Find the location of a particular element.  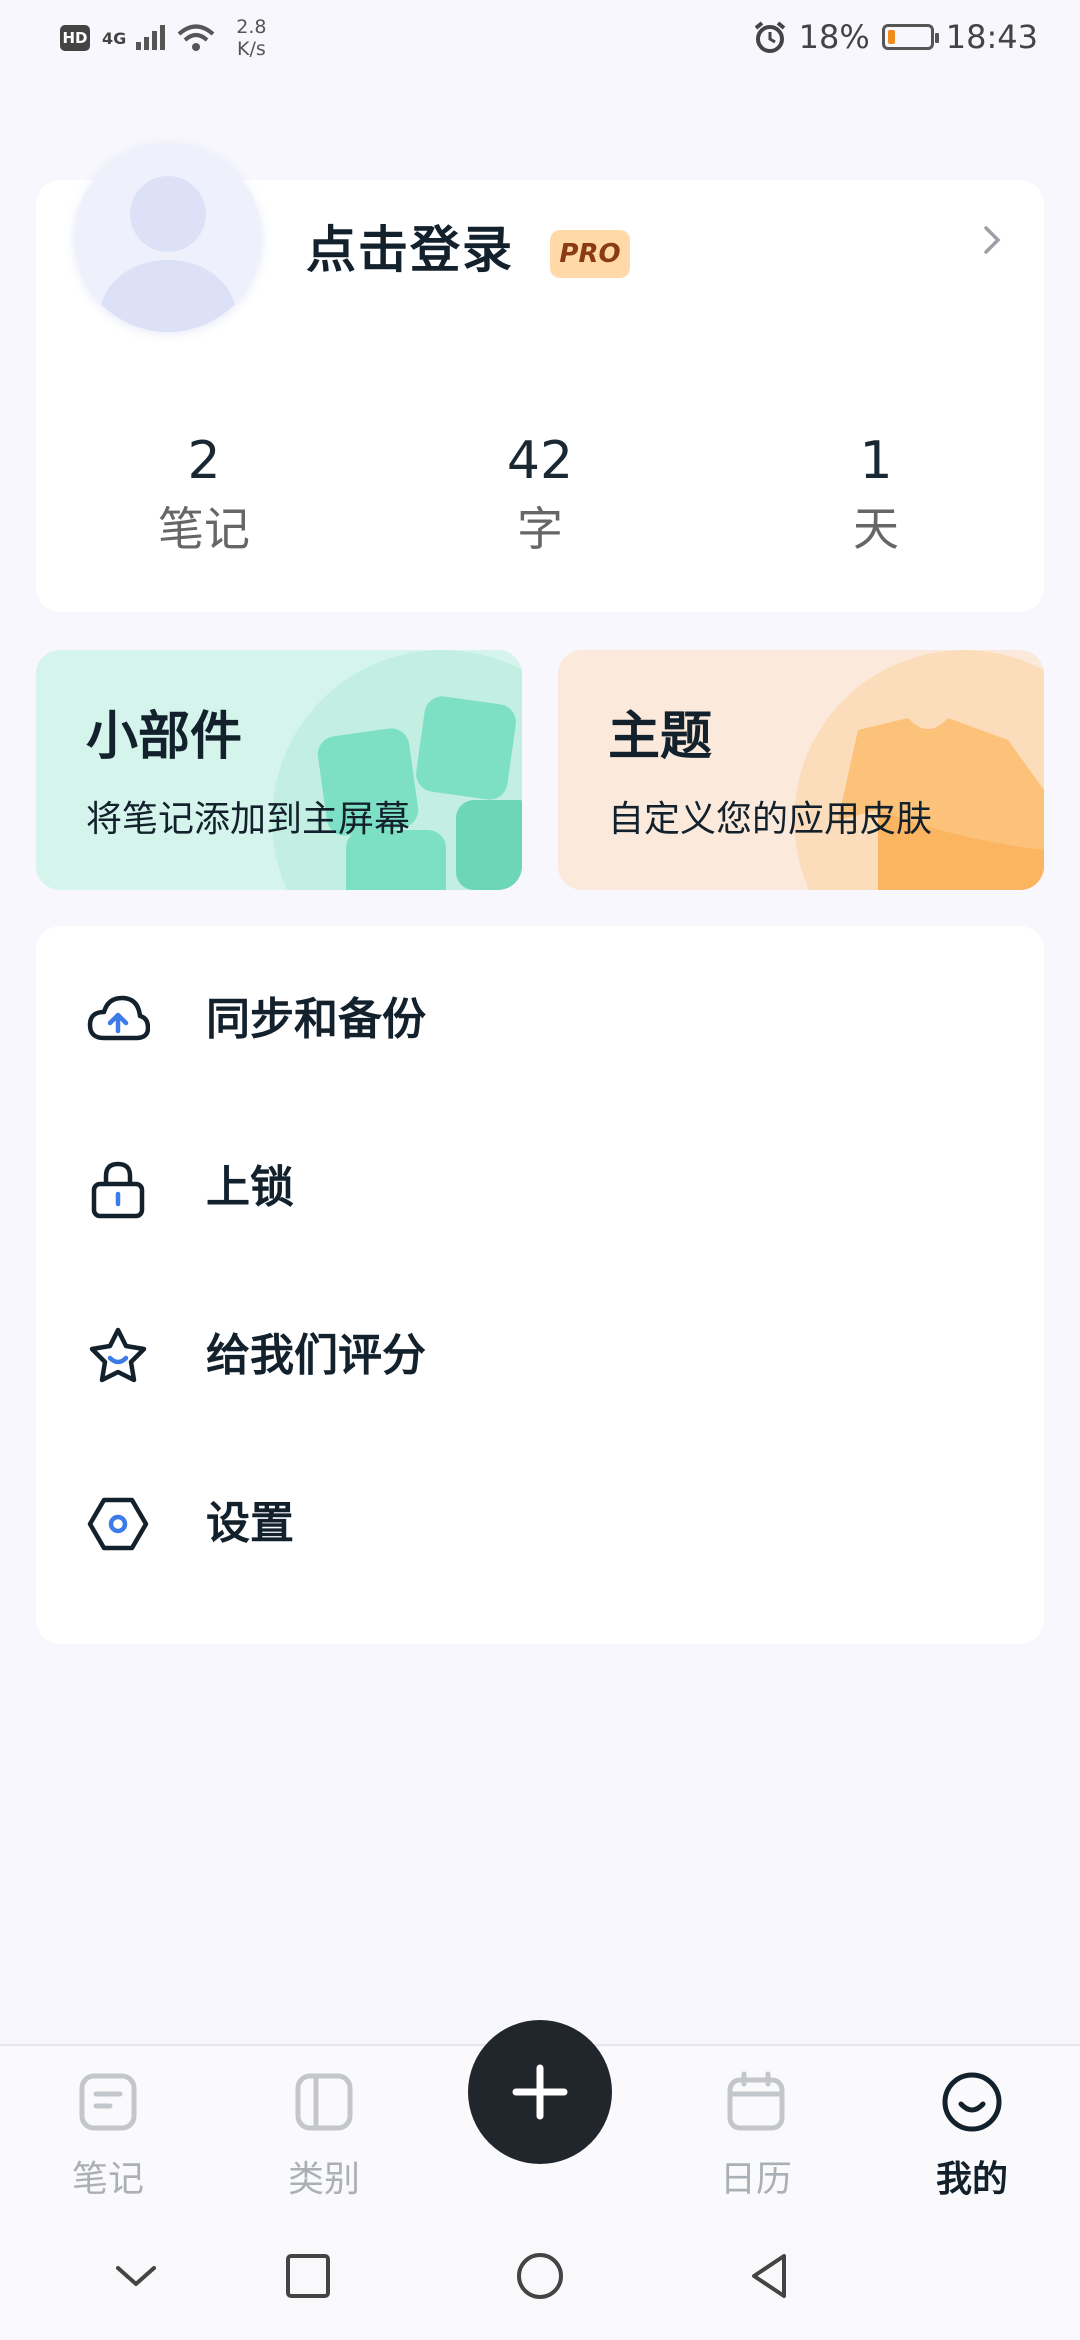

pro-badge: PRO is located at coordinates (590, 254).